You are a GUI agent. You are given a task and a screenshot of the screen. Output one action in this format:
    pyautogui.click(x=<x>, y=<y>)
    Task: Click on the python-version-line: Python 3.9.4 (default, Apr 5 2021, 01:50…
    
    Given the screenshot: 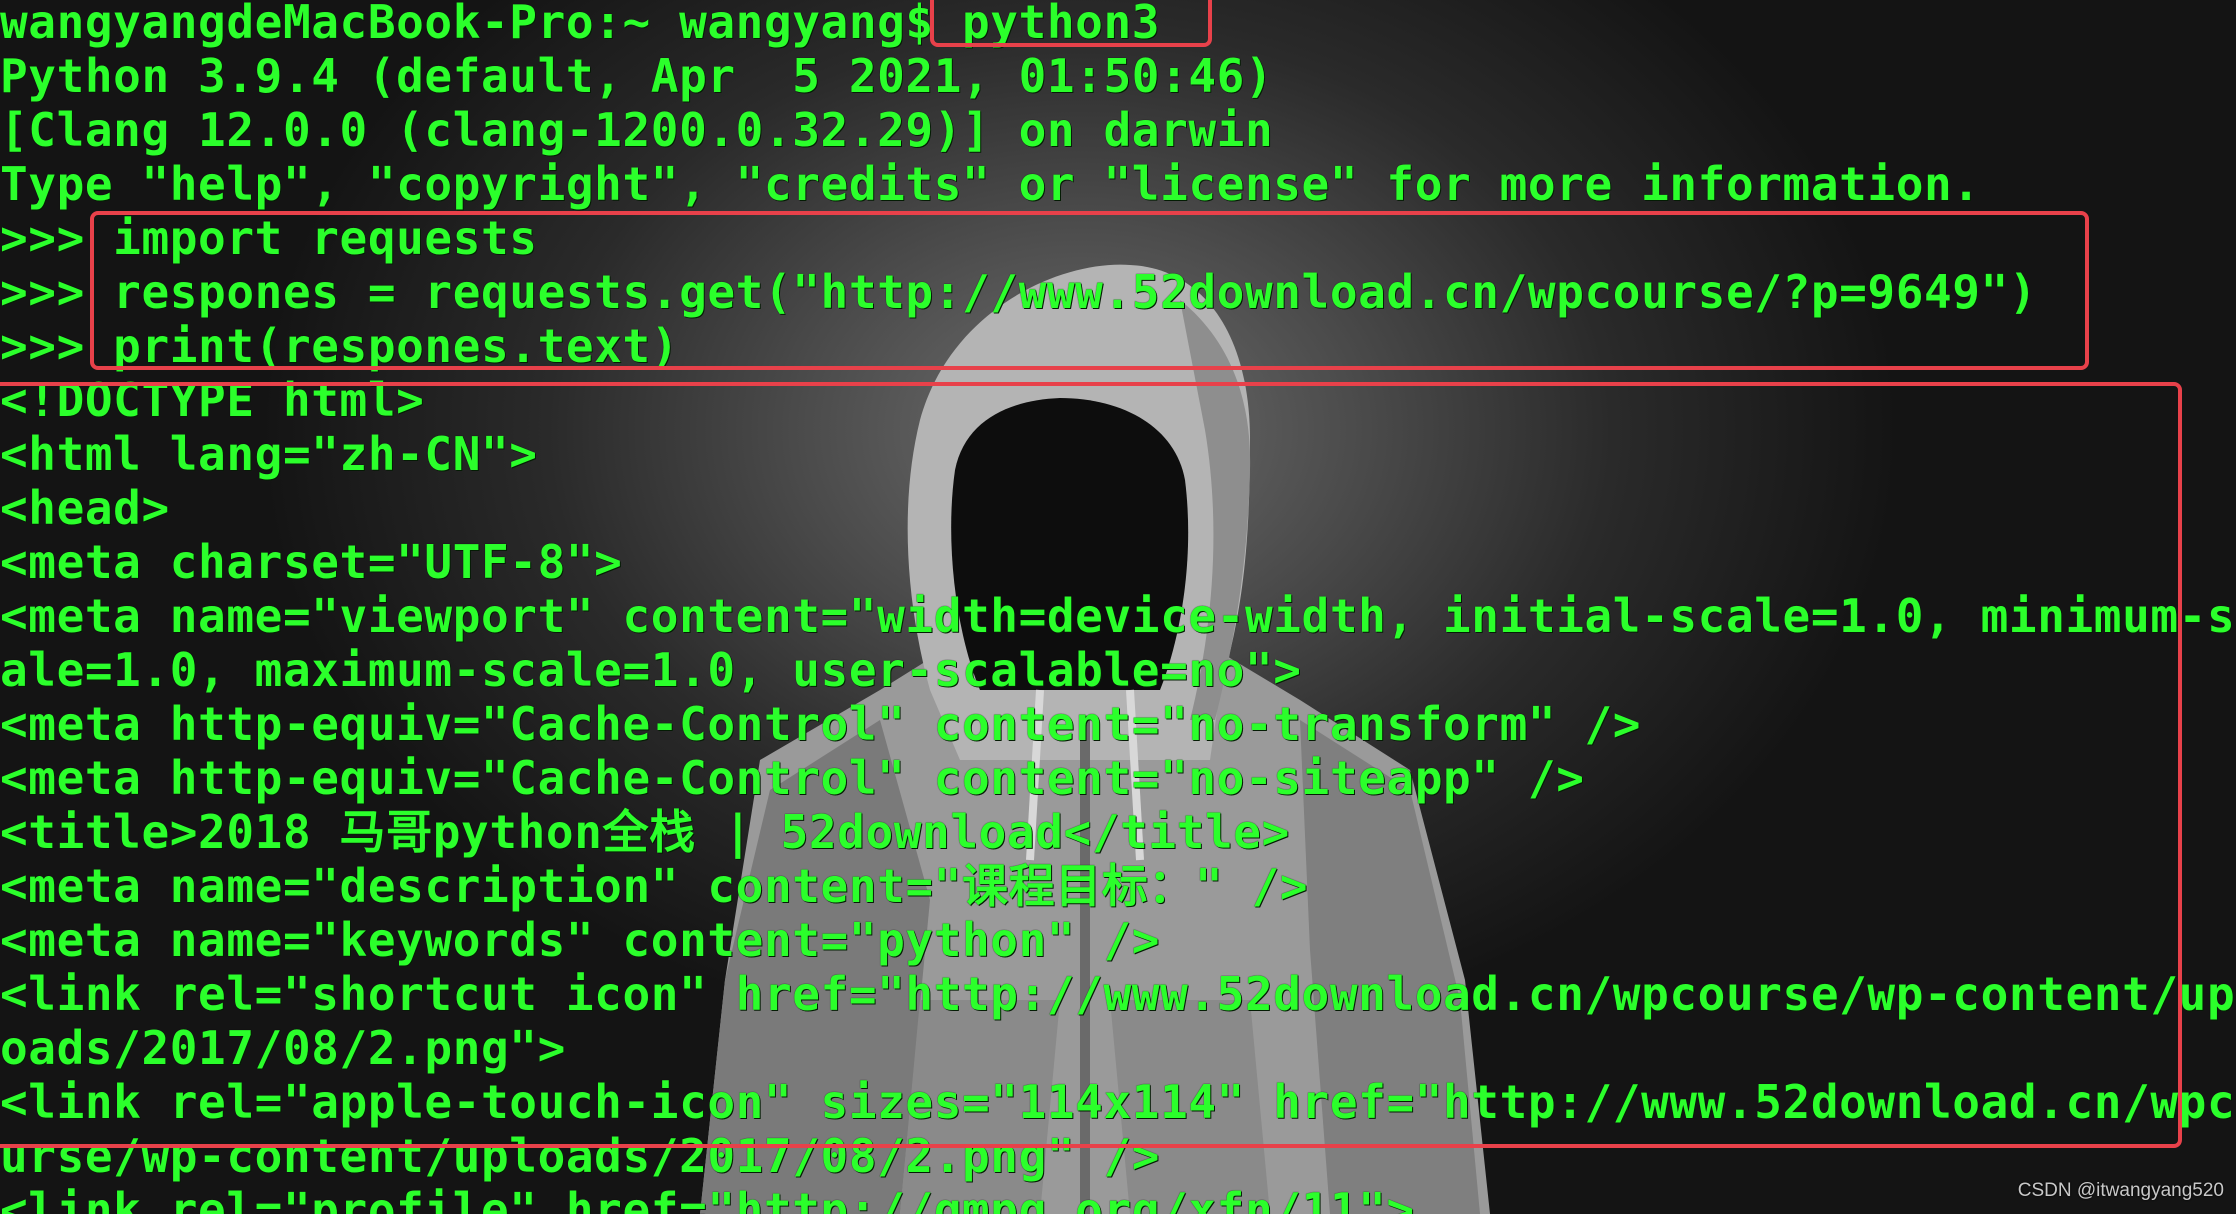 What is the action you would take?
    pyautogui.click(x=637, y=76)
    